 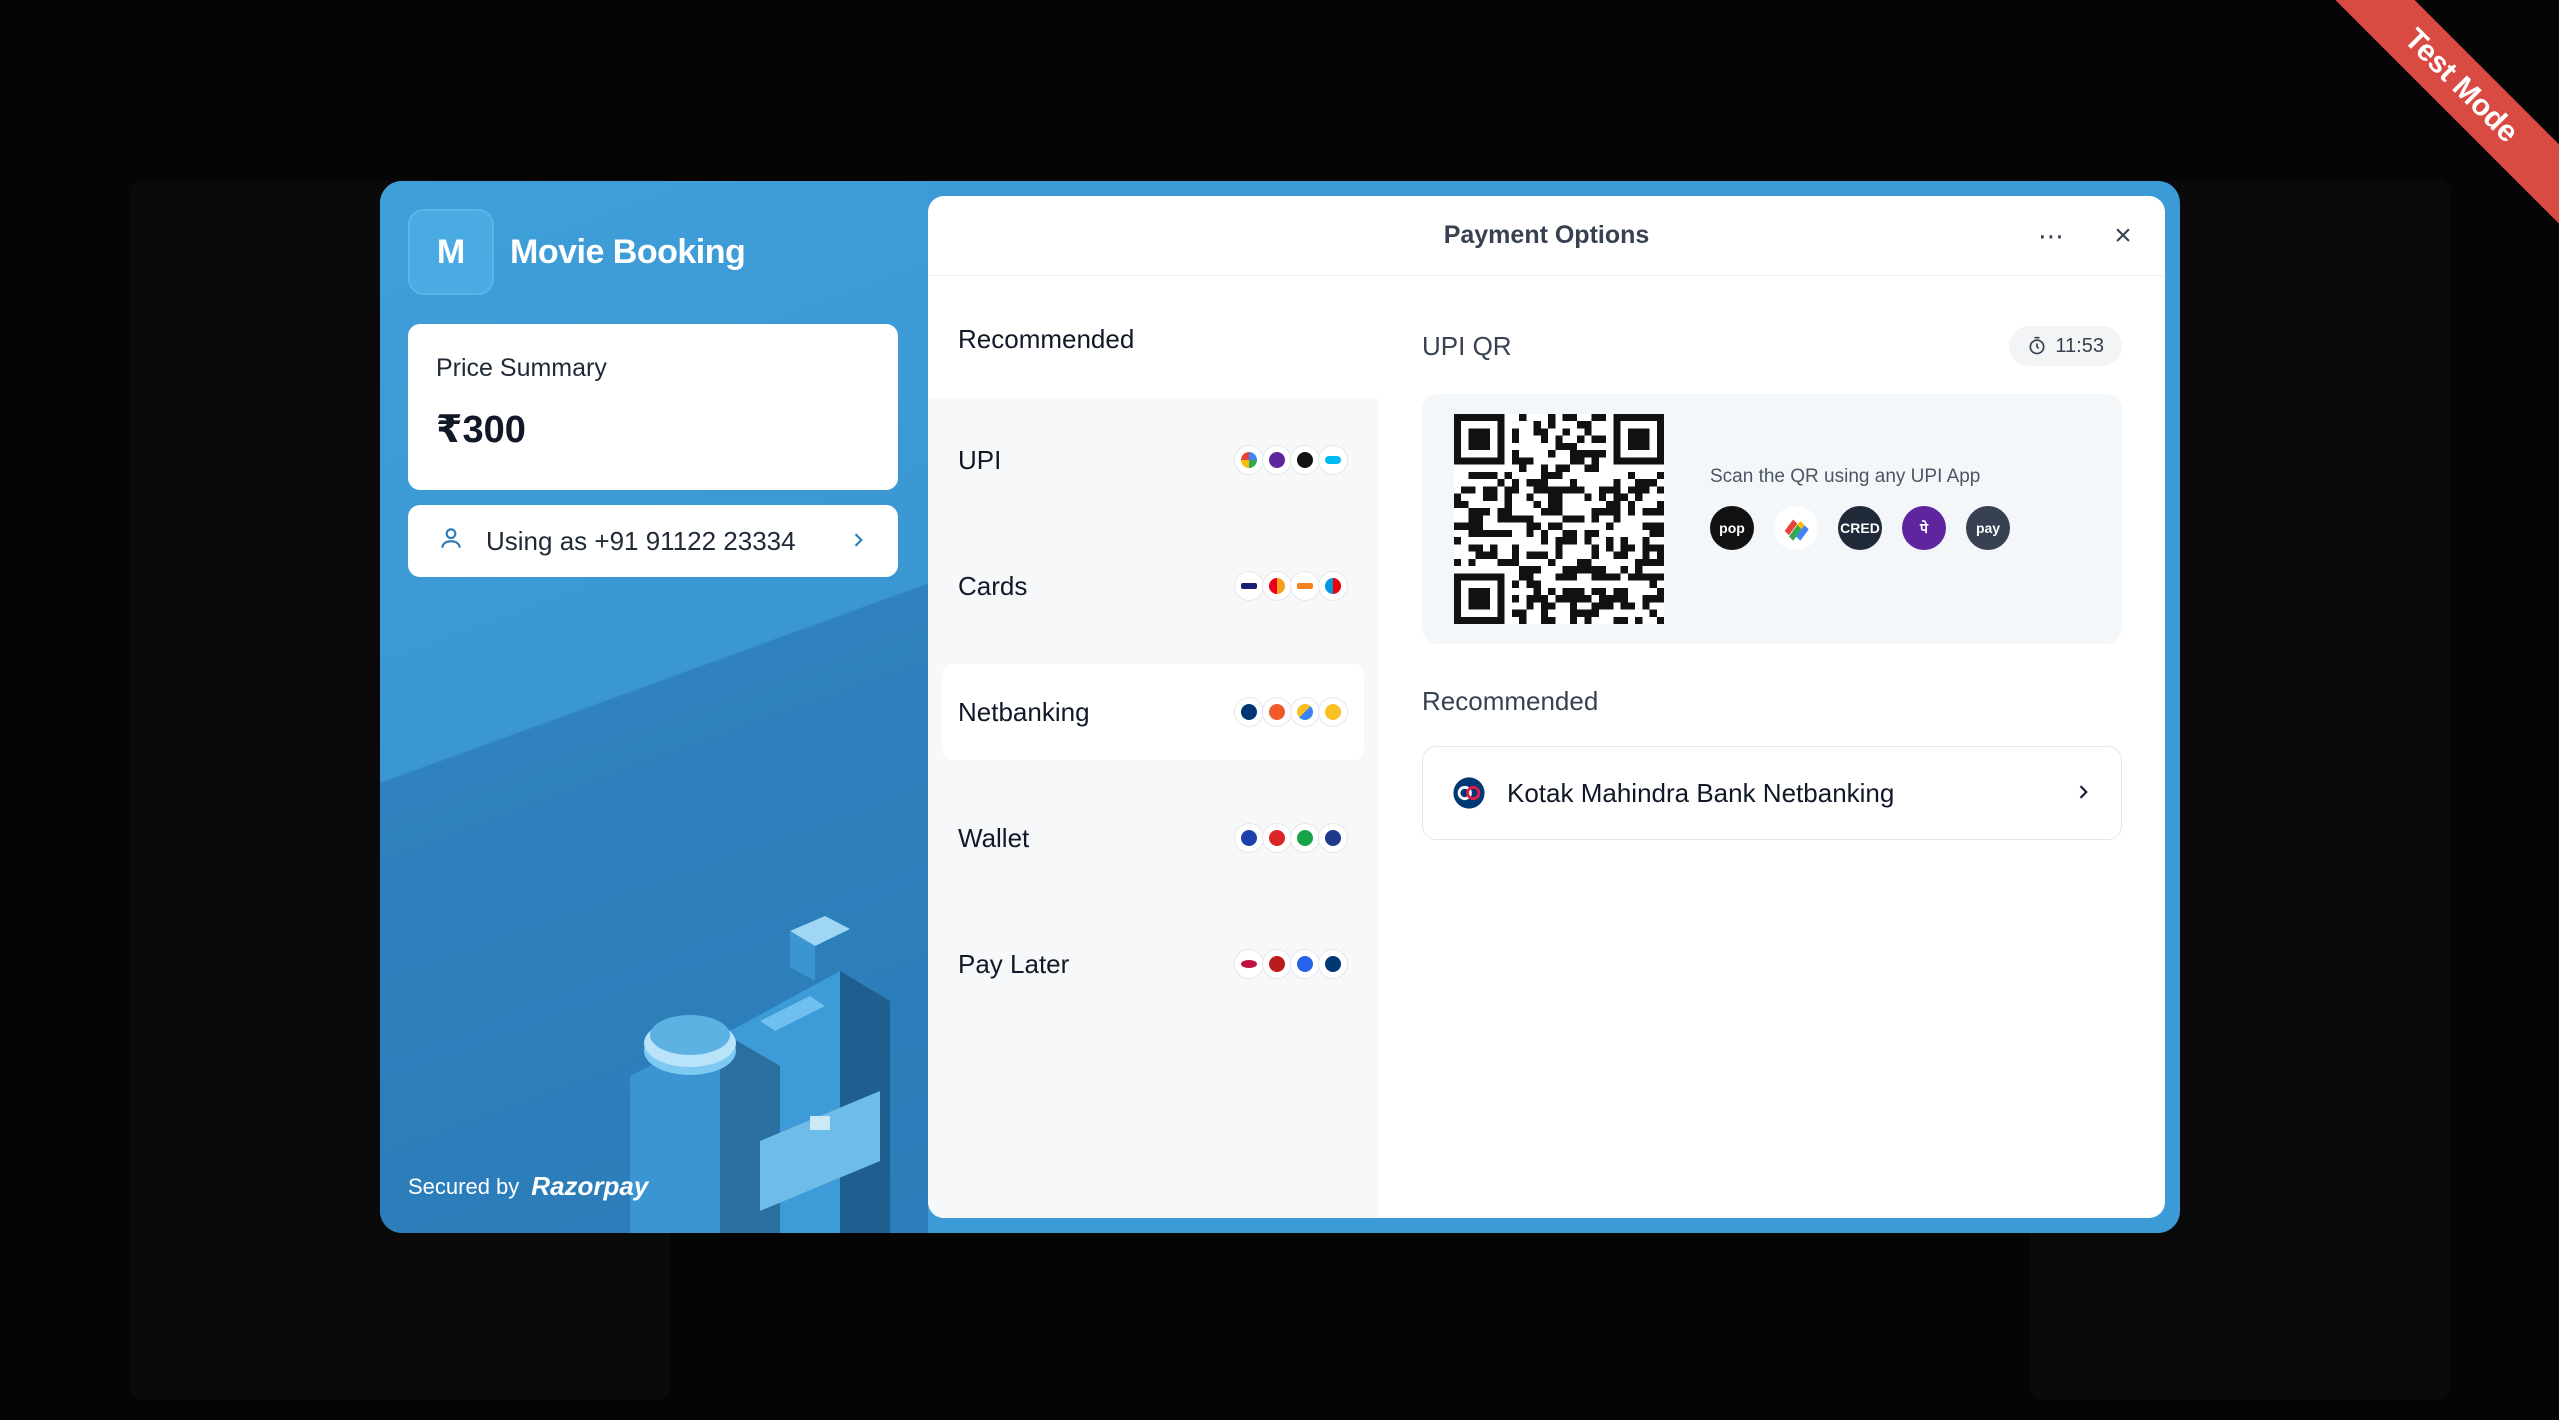 I want to click on secured-by-label: Secured by, so click(x=464, y=1186).